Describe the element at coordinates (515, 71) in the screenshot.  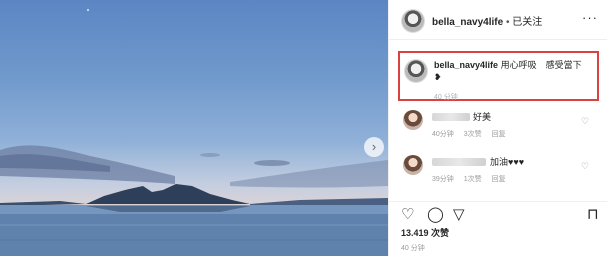
I see `caption-text: bella_navy4life 用心呼吸 感受當下 ❥` at that location.